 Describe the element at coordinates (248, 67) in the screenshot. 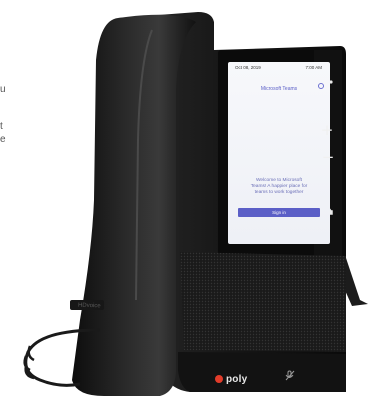

I see `status-date: Oct 08, 2019` at that location.